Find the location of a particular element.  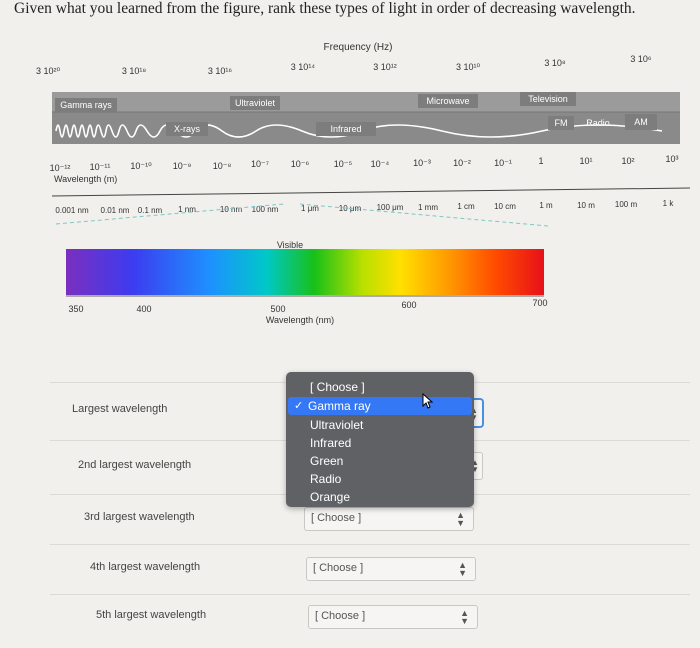

frequency-tick: 3 10¹⁶ is located at coordinates (220, 71).